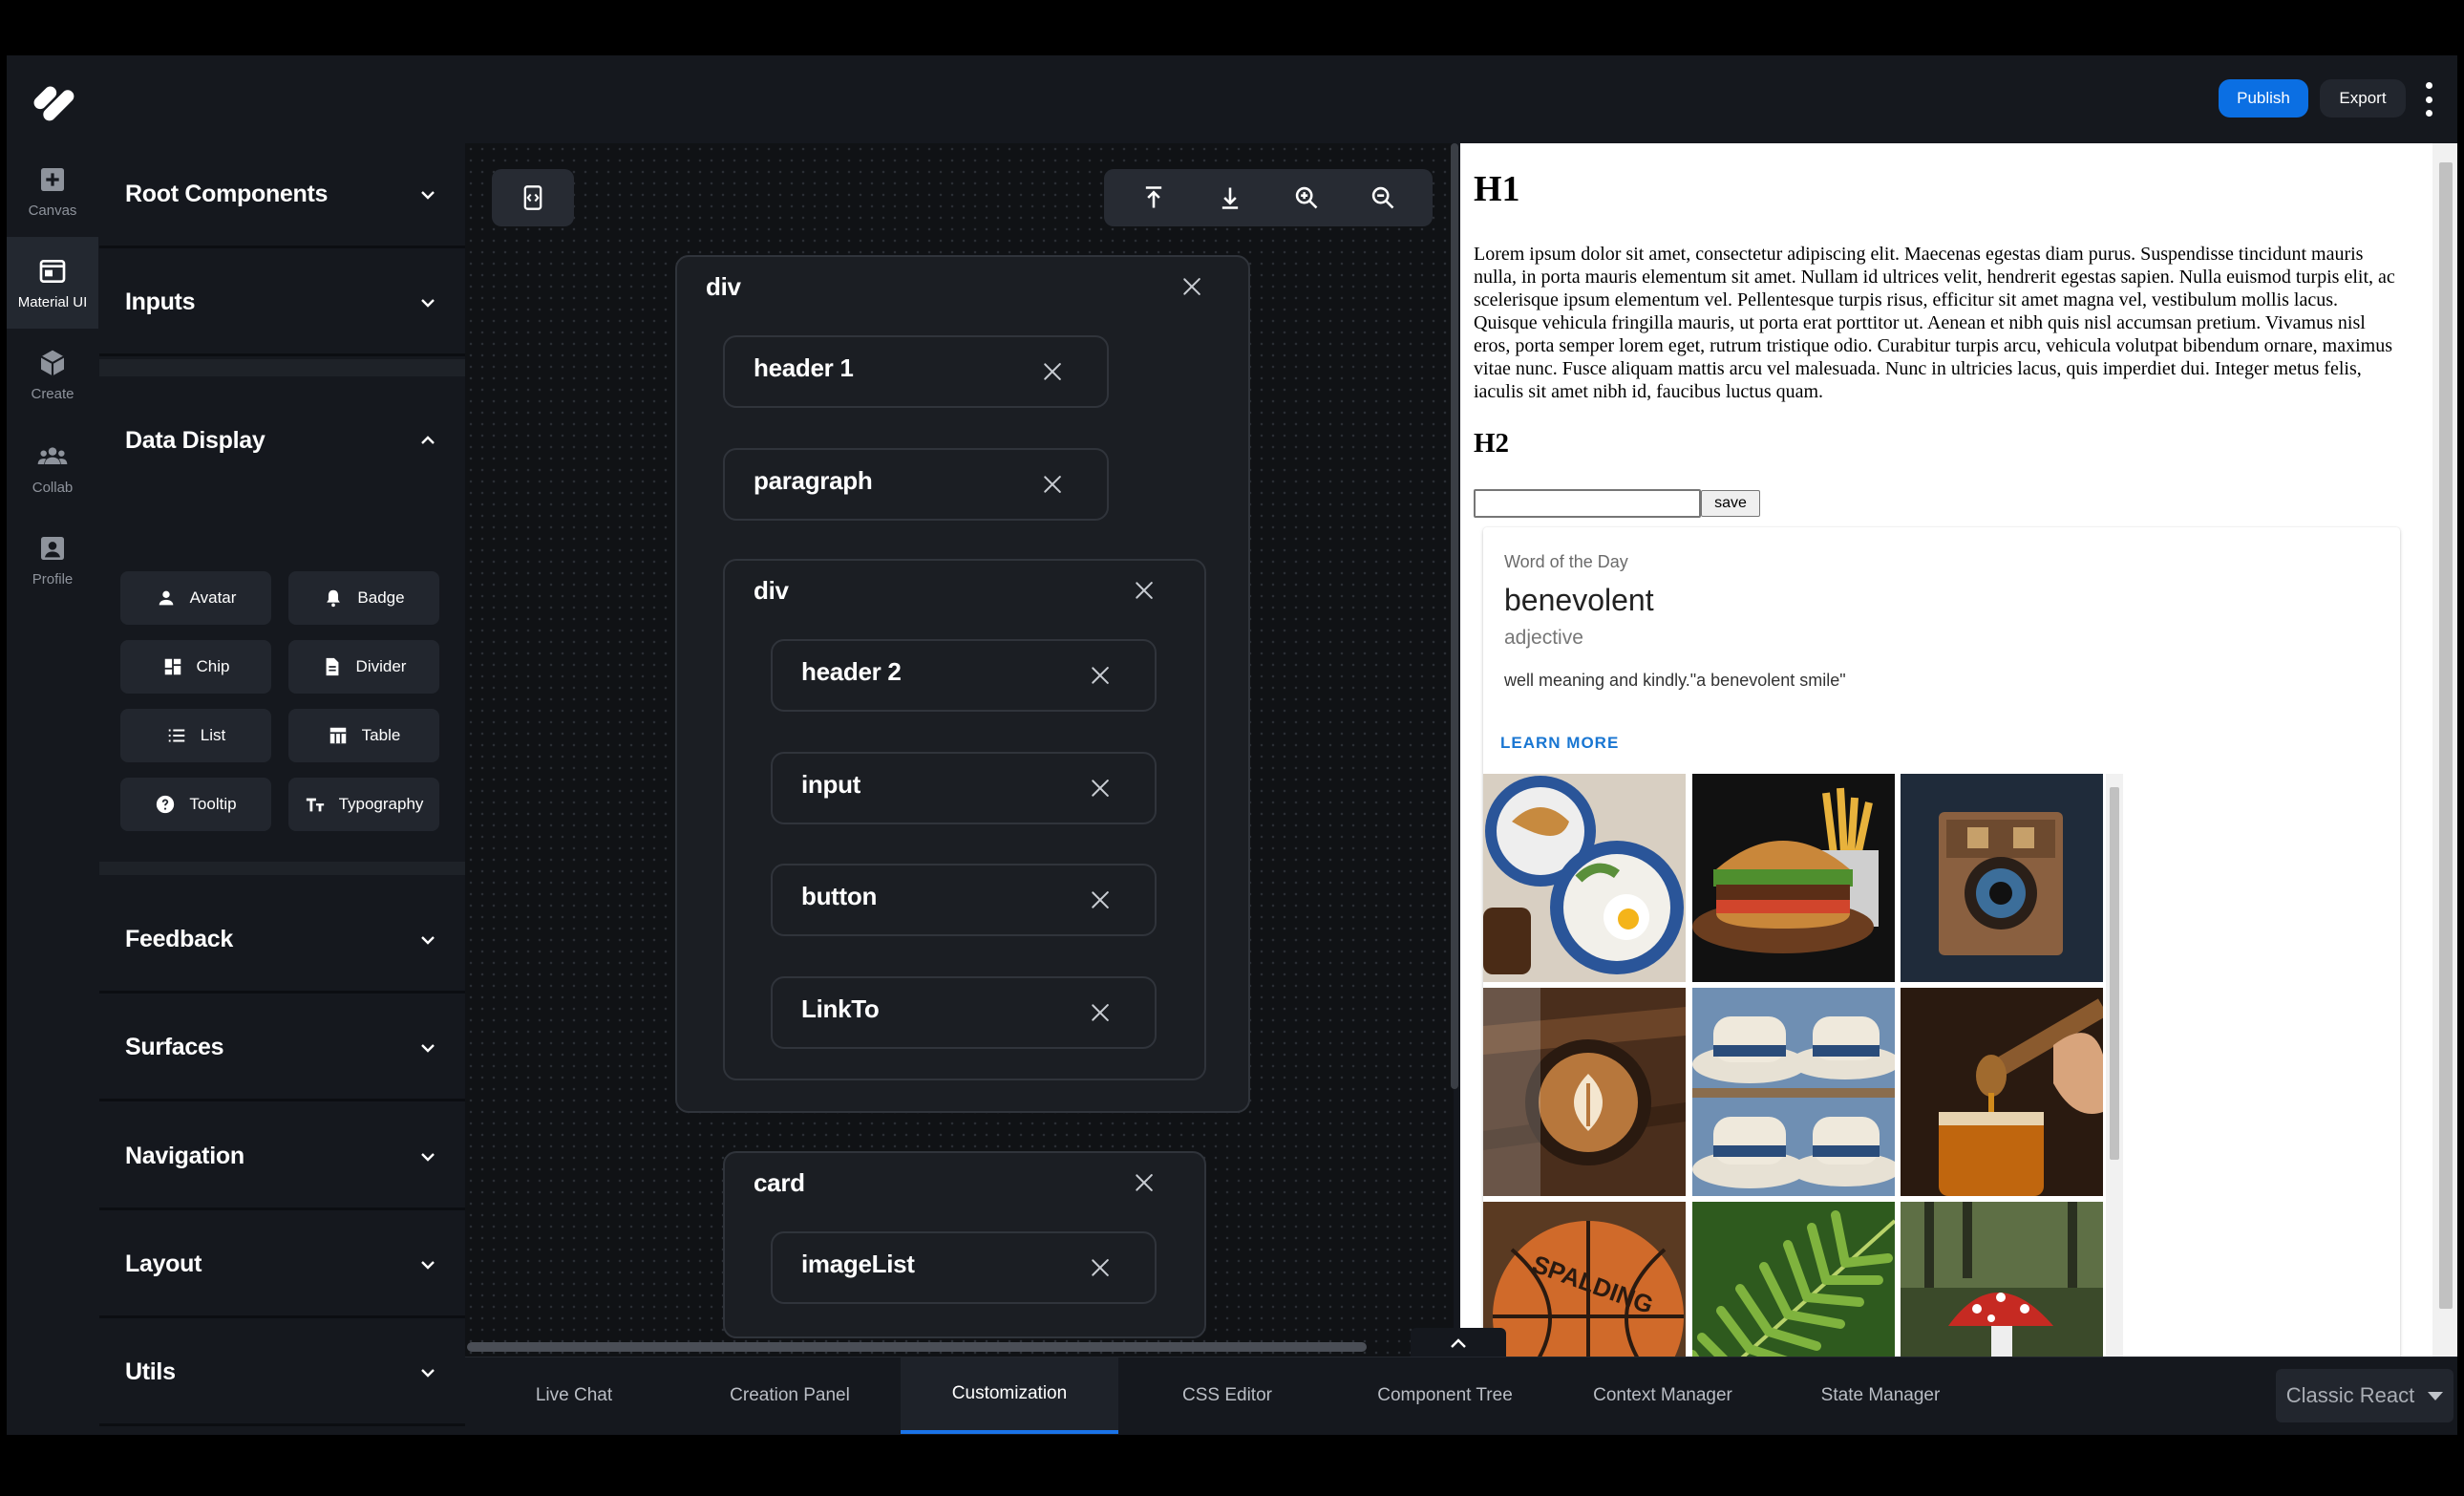  Describe the element at coordinates (964, 1267) in the screenshot. I see `tree-node-imagelist: imageList` at that location.